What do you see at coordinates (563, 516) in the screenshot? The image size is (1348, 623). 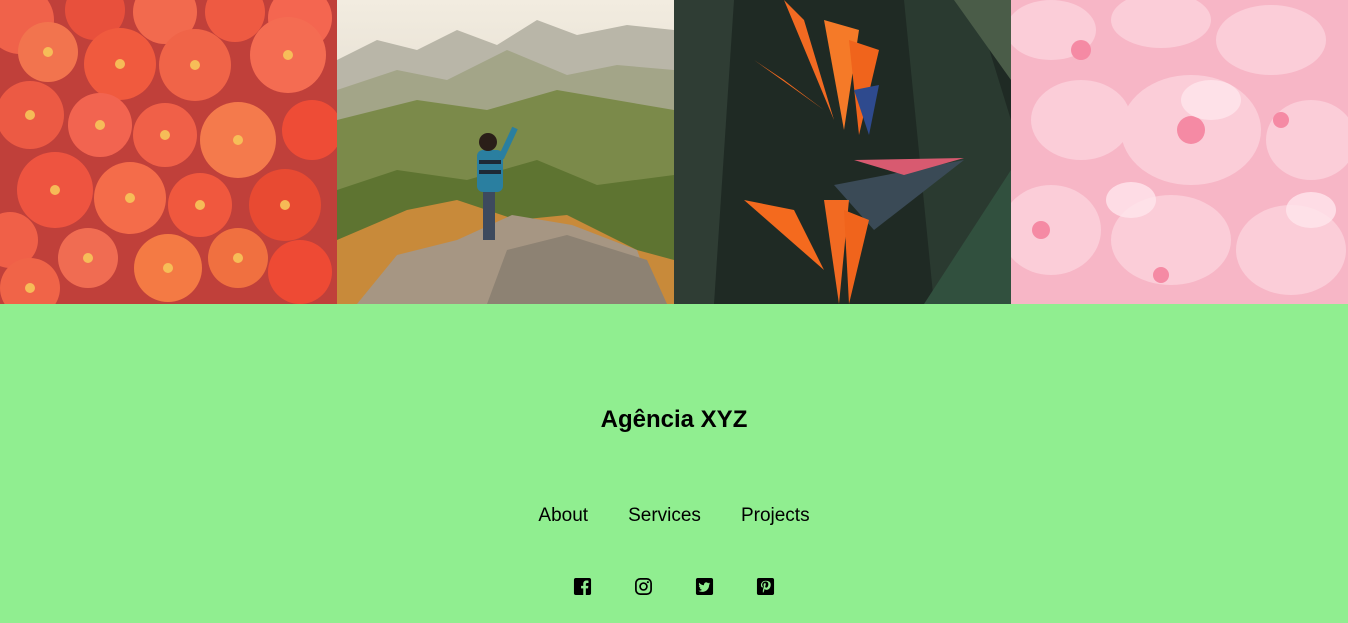 I see `nav-link-about: About` at bounding box center [563, 516].